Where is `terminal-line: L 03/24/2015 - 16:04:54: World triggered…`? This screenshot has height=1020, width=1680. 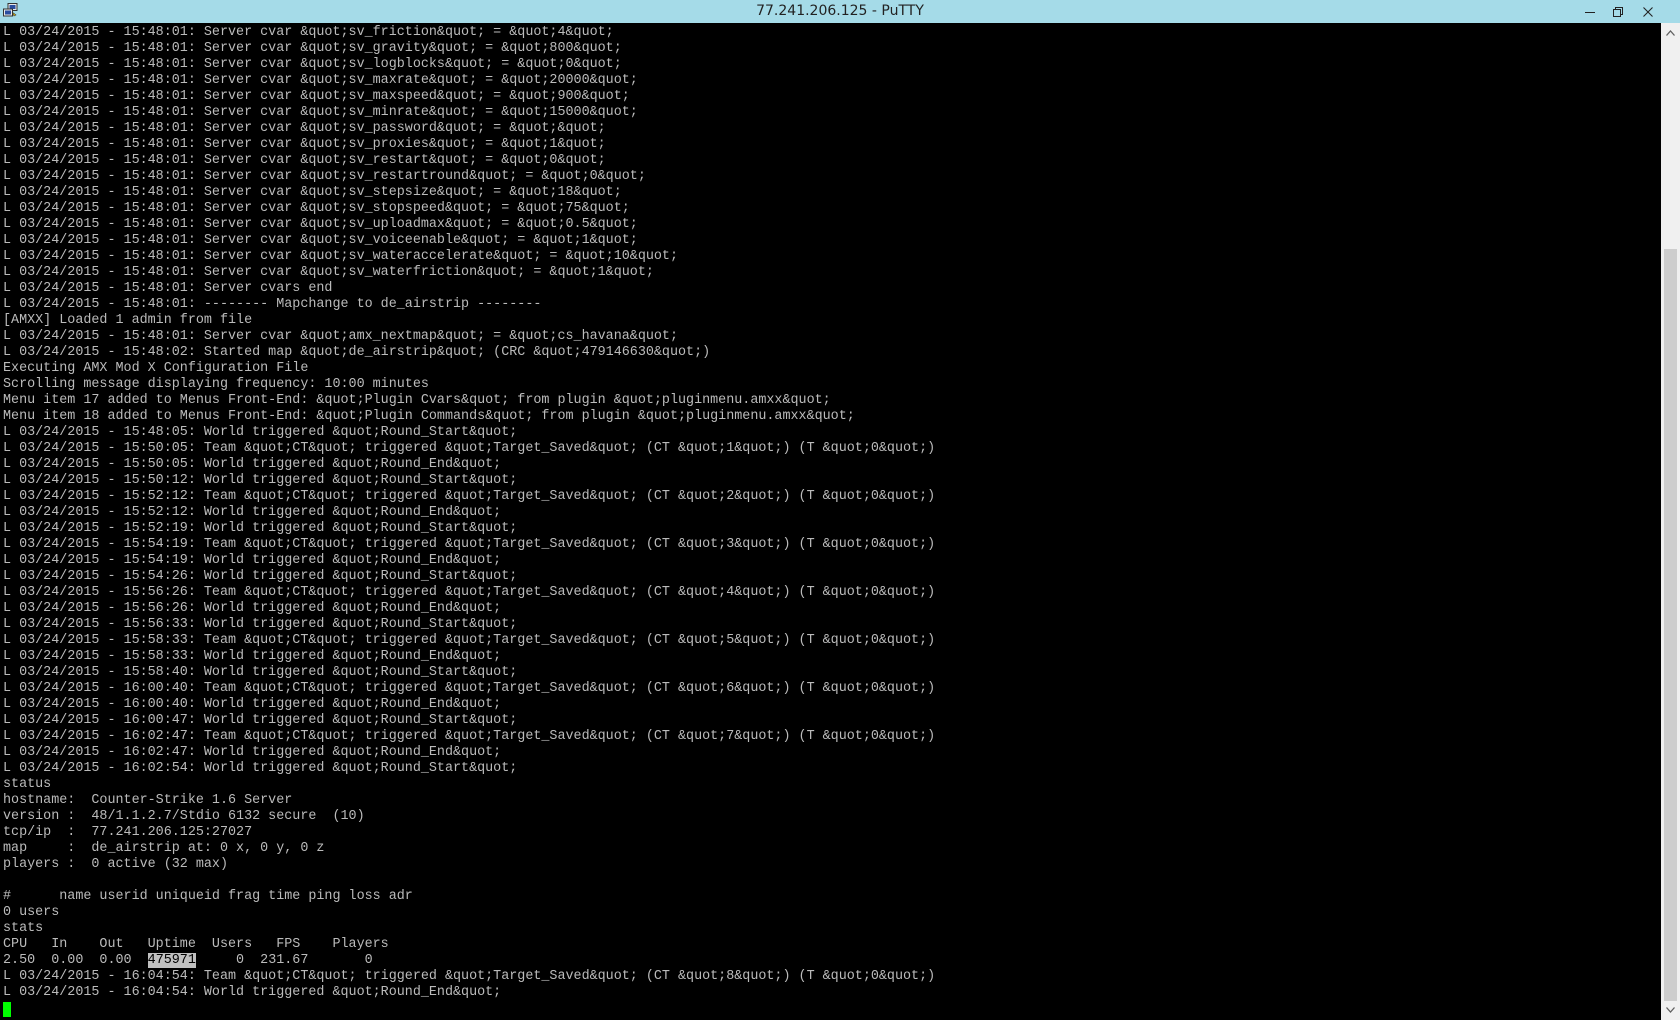
terminal-line: L 03/24/2015 - 16:04:54: World triggered… is located at coordinates (252, 992).